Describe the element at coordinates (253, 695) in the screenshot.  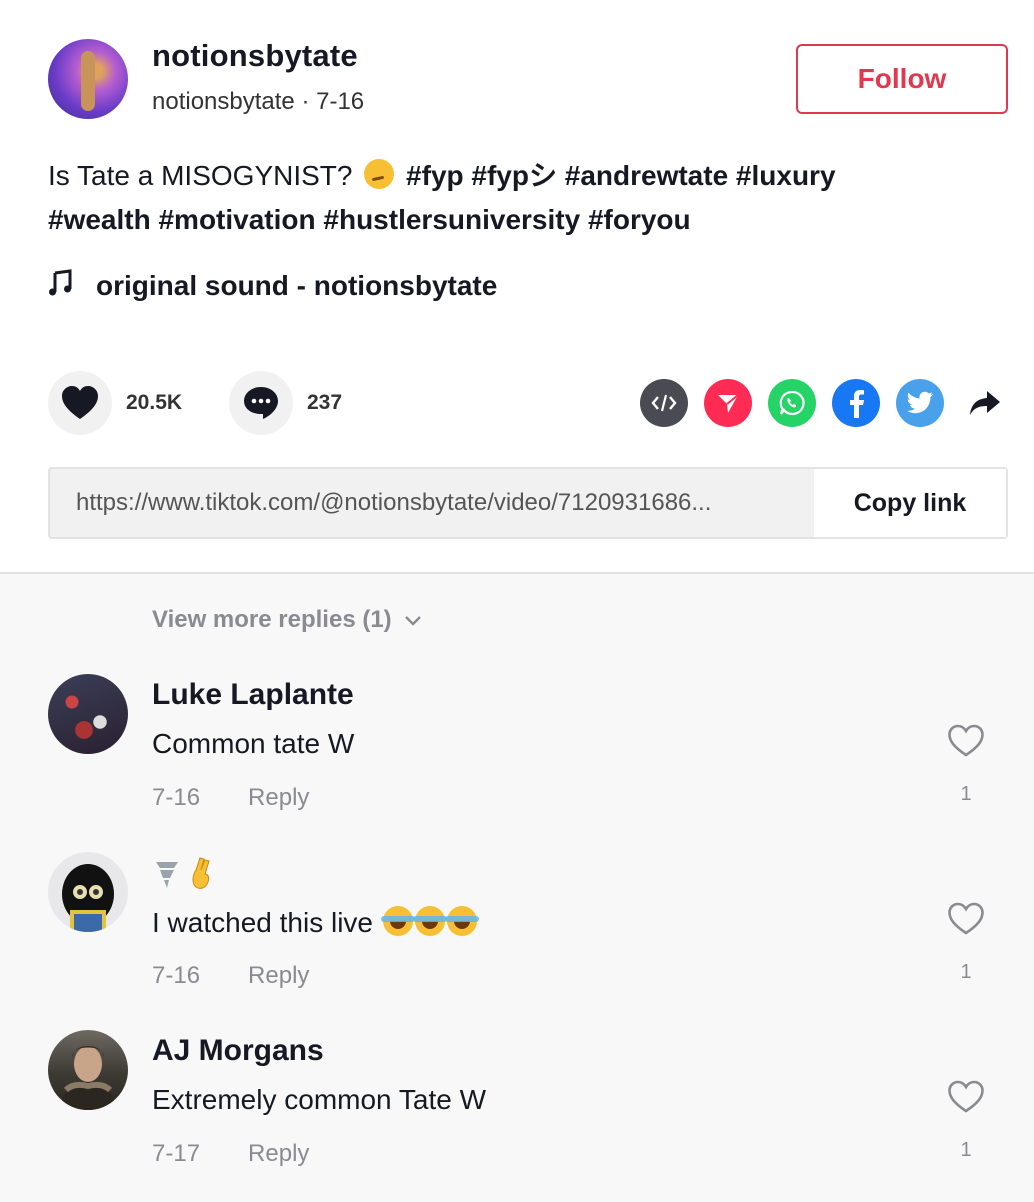
I see `comment-author-name: Luke Laplante` at that location.